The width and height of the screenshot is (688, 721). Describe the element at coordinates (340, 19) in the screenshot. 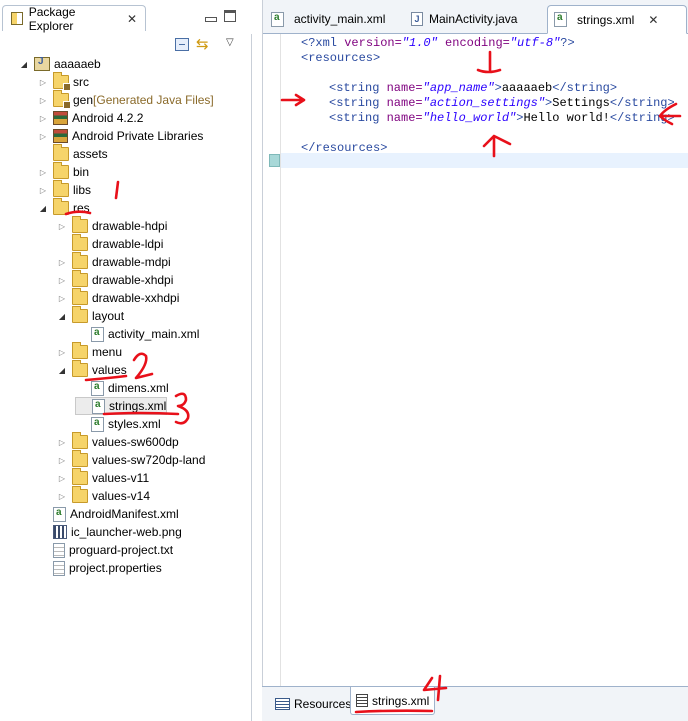

I see `tab-label: activity_main.xml` at that location.